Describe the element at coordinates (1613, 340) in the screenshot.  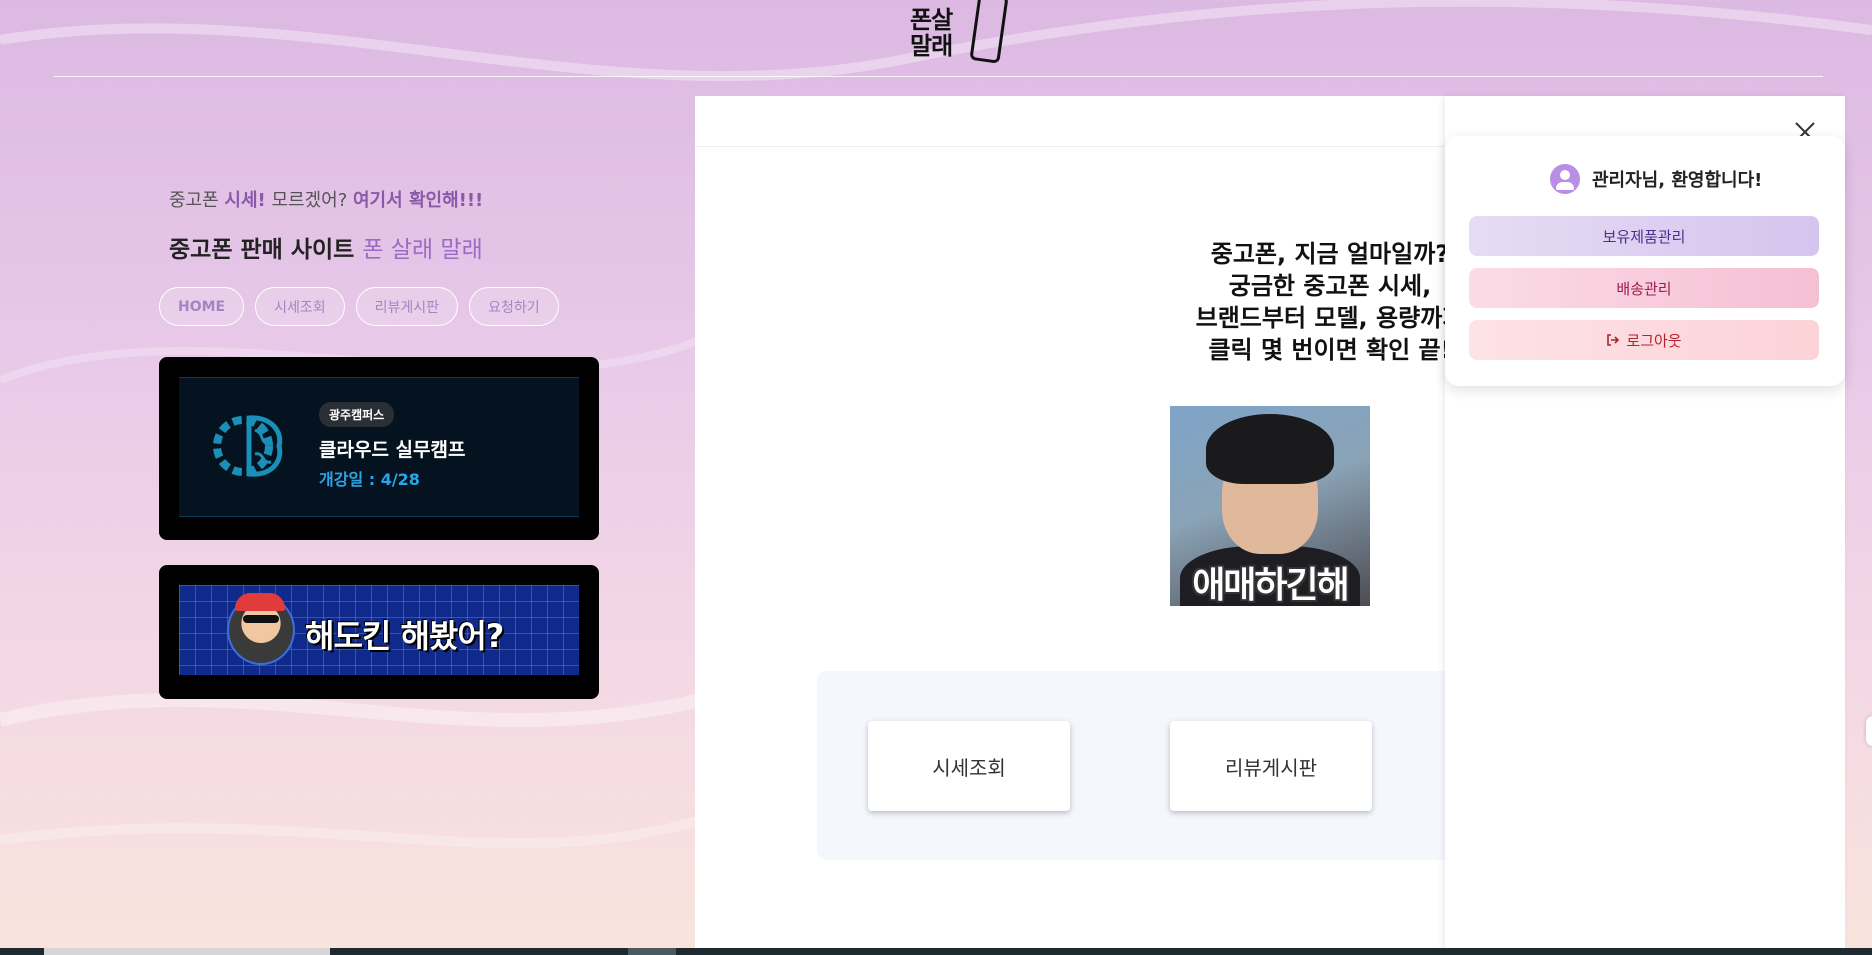
I see `logout-icon` at that location.